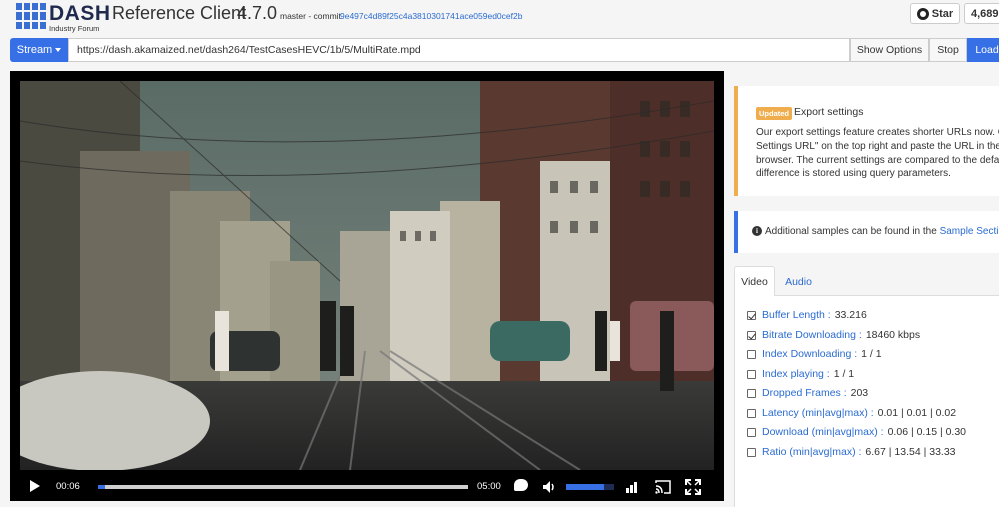  I want to click on volume-slider, so click(590, 487).